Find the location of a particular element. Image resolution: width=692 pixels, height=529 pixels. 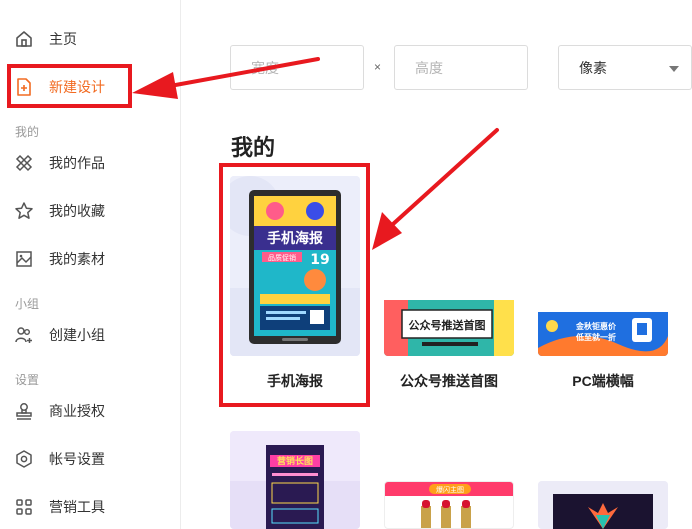

banner-thumb-text: 金秋钜惠价 is located at coordinates (596, 326).